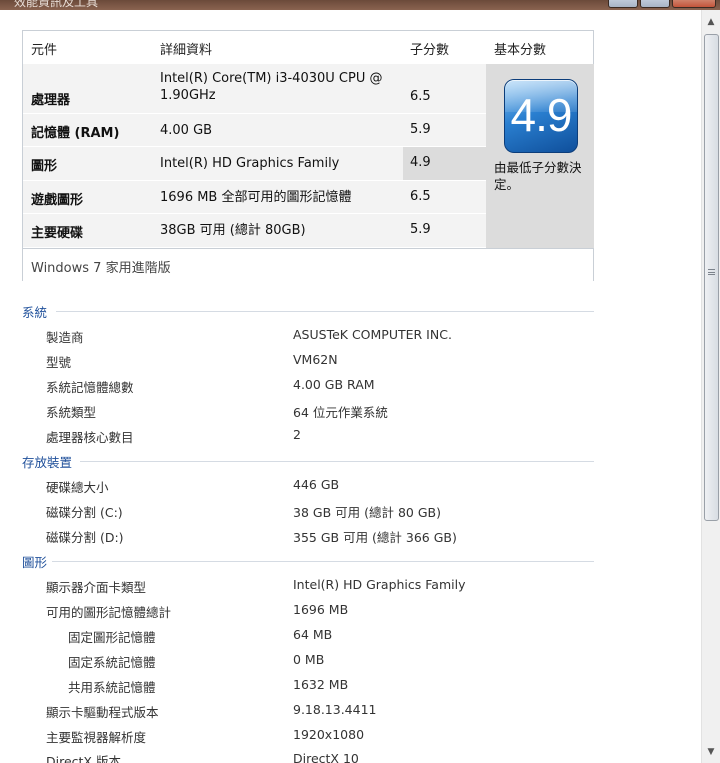 This screenshot has width=720, height=763. I want to click on section-title-system: 系統, so click(35, 312).